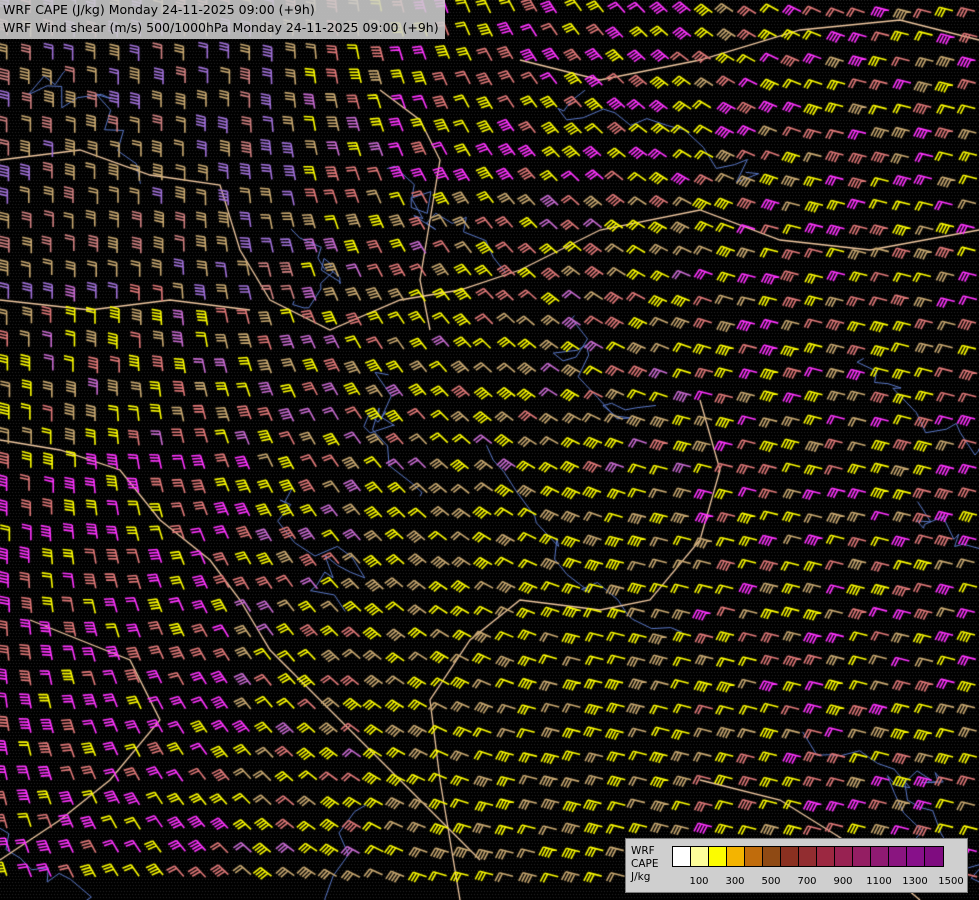 The height and width of the screenshot is (900, 979). Describe the element at coordinates (843, 881) in the screenshot. I see `legend-tick: 900` at that location.